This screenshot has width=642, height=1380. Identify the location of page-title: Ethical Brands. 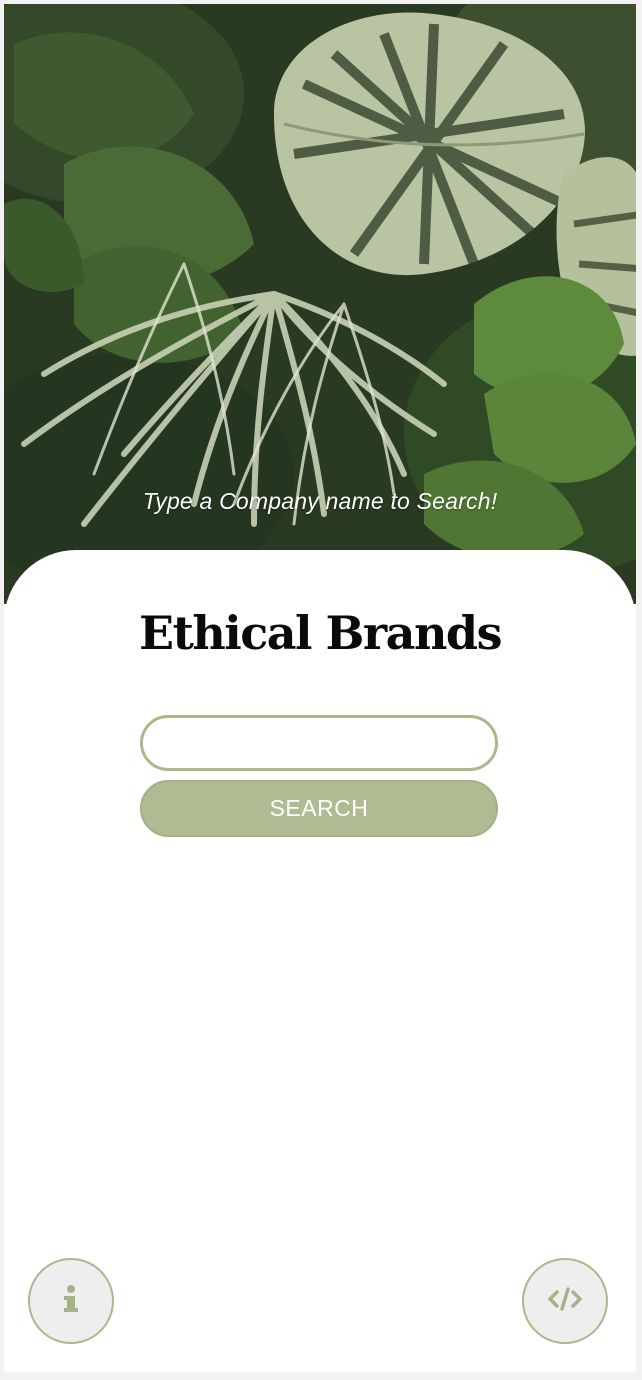
(320, 633).